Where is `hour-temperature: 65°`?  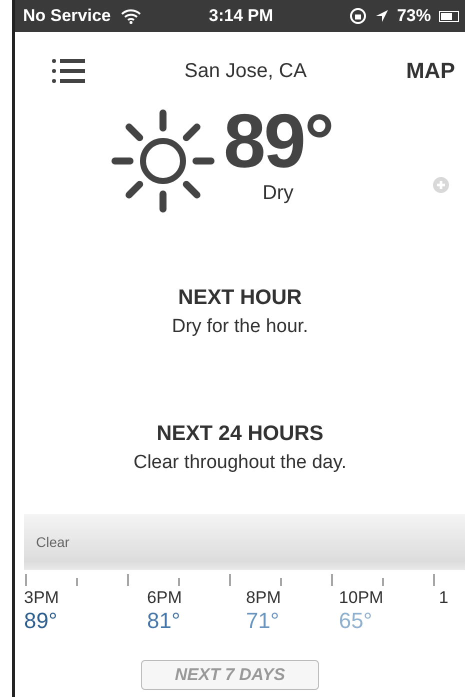
hour-temperature: 65° is located at coordinates (356, 621).